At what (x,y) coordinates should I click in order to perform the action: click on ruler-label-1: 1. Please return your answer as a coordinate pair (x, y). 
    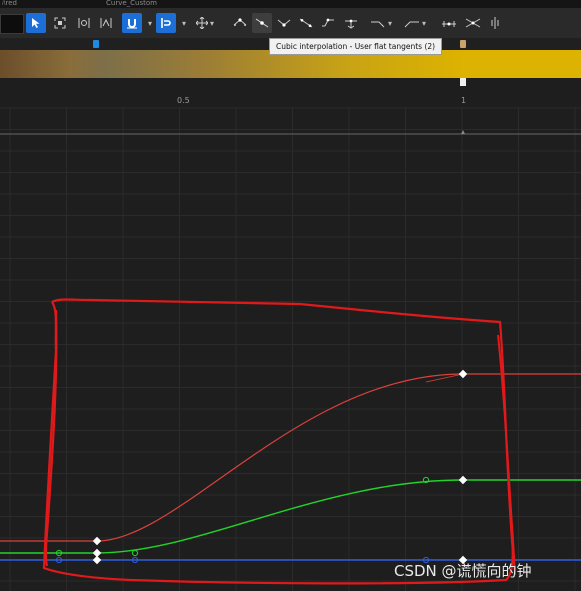
    Looking at the image, I should click on (463, 100).